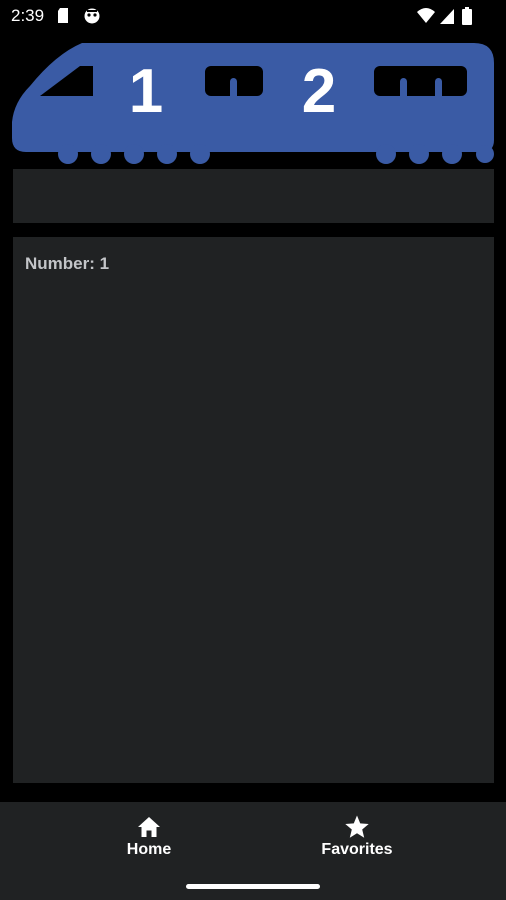 Image resolution: width=506 pixels, height=900 pixels. I want to click on gesture-navigation-bar, so click(253, 886).